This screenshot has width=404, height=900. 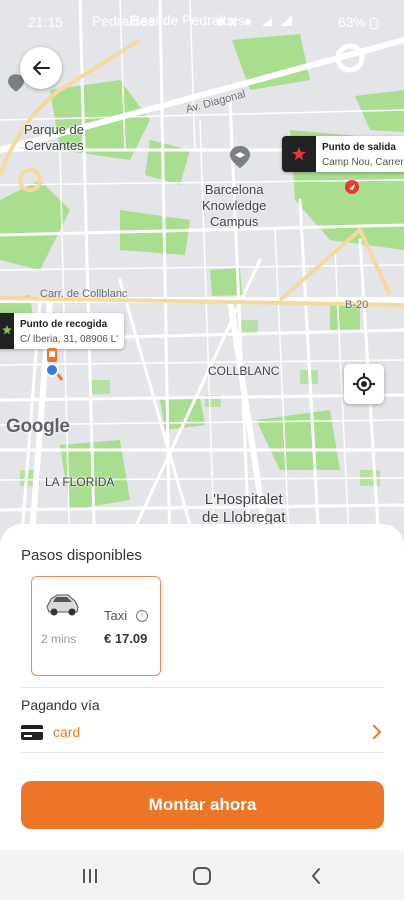 What do you see at coordinates (188, 20) in the screenshot?
I see `map-label-real-pedralbes: Real de Pedralbes` at bounding box center [188, 20].